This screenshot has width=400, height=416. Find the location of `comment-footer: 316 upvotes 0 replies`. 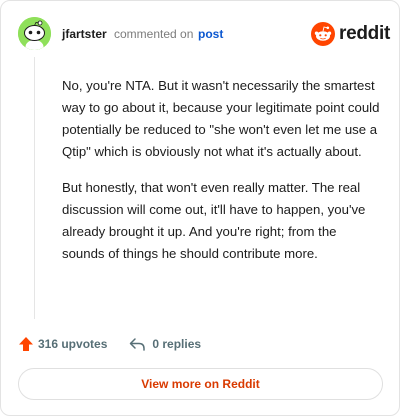

comment-footer: 316 upvotes 0 replies is located at coordinates (109, 344).